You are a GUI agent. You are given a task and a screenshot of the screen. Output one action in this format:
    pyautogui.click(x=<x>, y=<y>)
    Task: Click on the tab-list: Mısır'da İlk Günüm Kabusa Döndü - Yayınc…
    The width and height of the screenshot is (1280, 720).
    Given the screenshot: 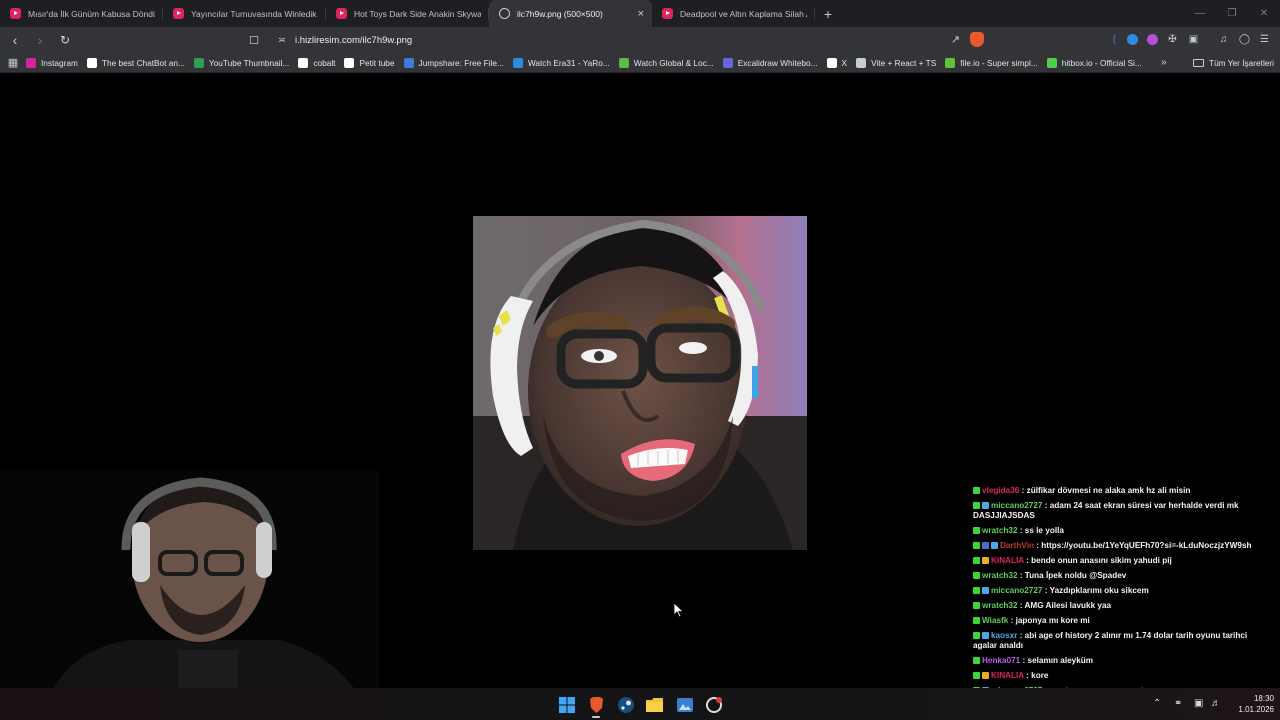 What is the action you would take?
    pyautogui.click(x=407, y=13)
    